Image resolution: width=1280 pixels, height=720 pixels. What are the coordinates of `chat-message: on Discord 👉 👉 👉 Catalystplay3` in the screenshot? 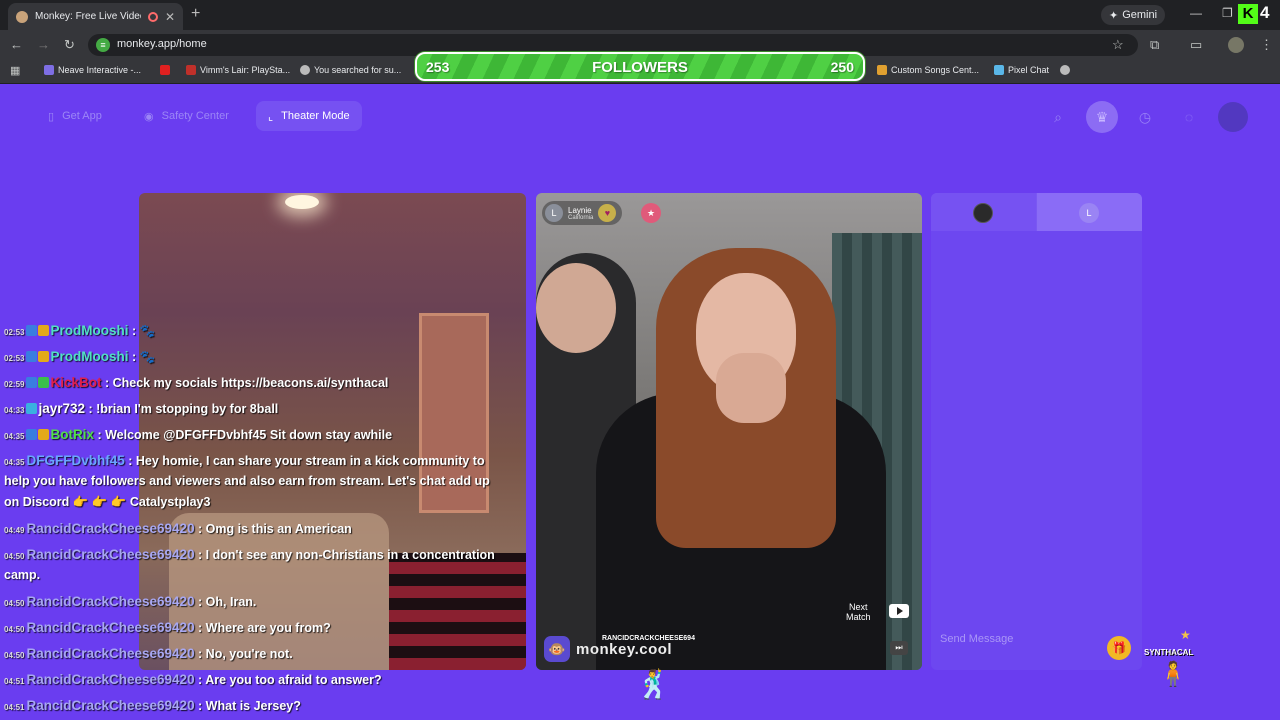 It's located at (107, 502).